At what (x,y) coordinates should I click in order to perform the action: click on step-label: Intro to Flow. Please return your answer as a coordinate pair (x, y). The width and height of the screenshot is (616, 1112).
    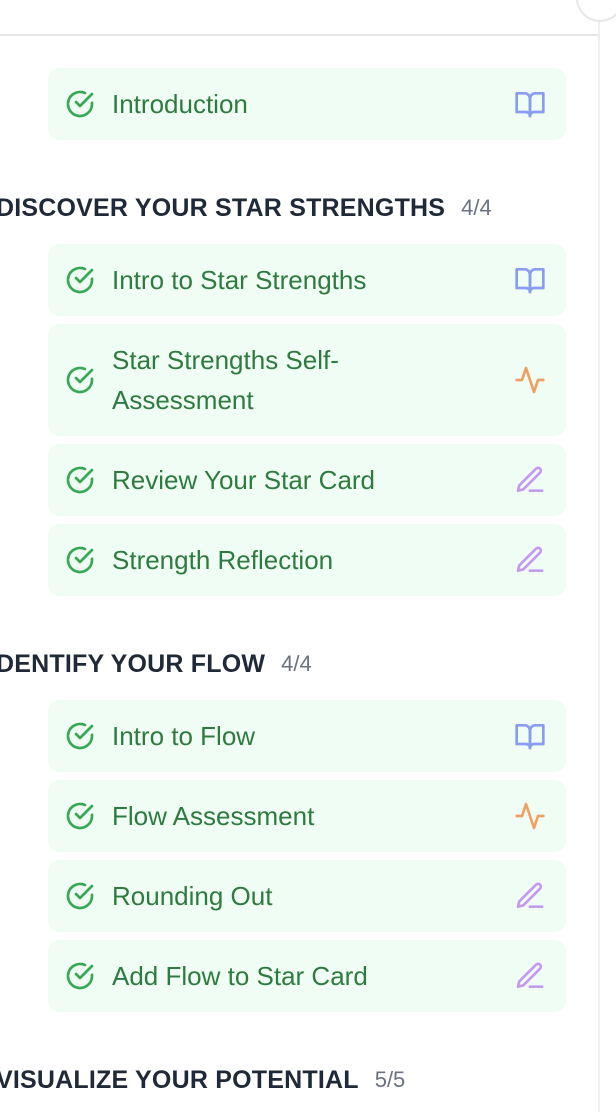
    Looking at the image, I should click on (184, 736).